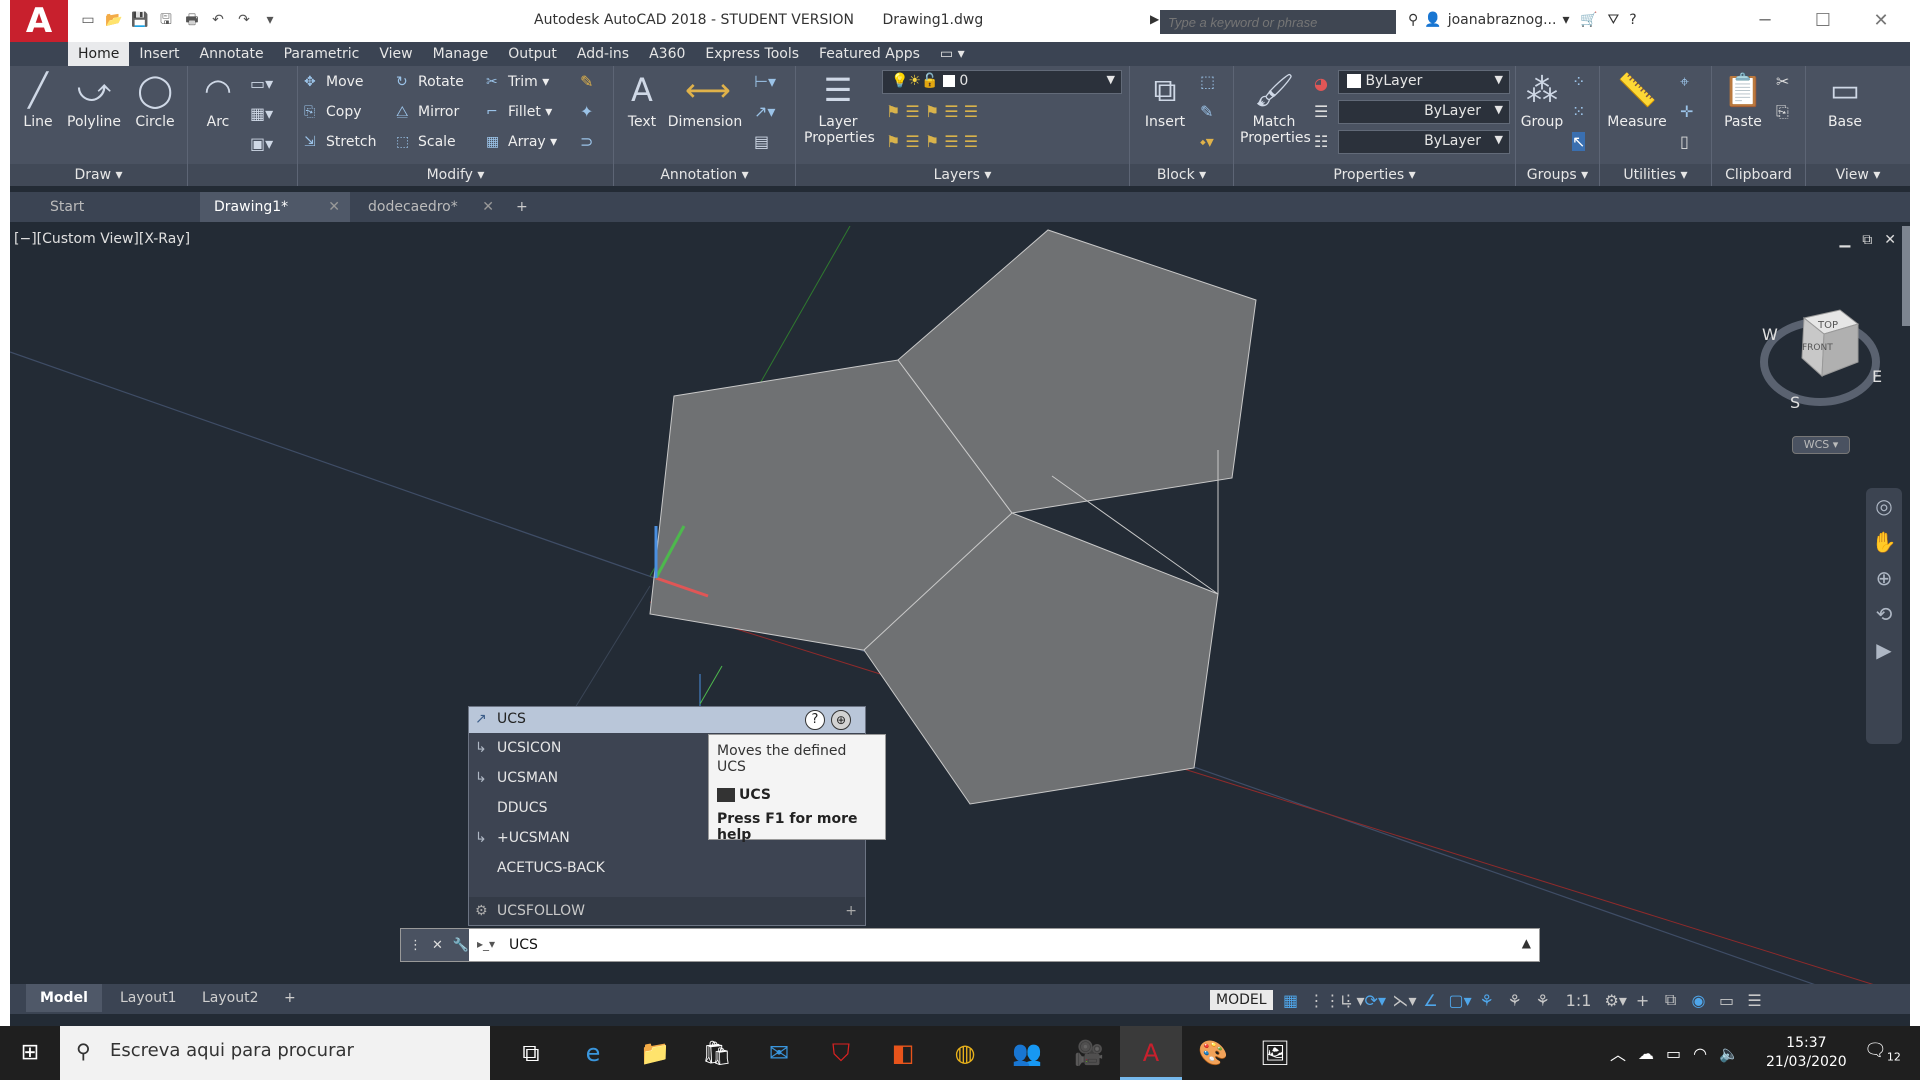 The height and width of the screenshot is (1080, 1920). Describe the element at coordinates (1347, 1000) in the screenshot. I see `ortho-icon: ∟` at that location.